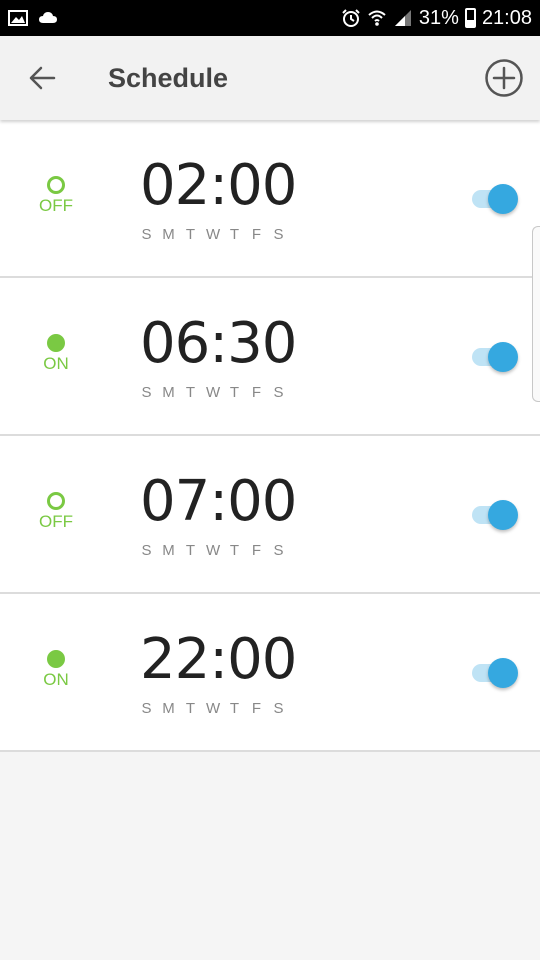 The height and width of the screenshot is (960, 540). What do you see at coordinates (377, 18) in the screenshot?
I see `wifi-icon` at bounding box center [377, 18].